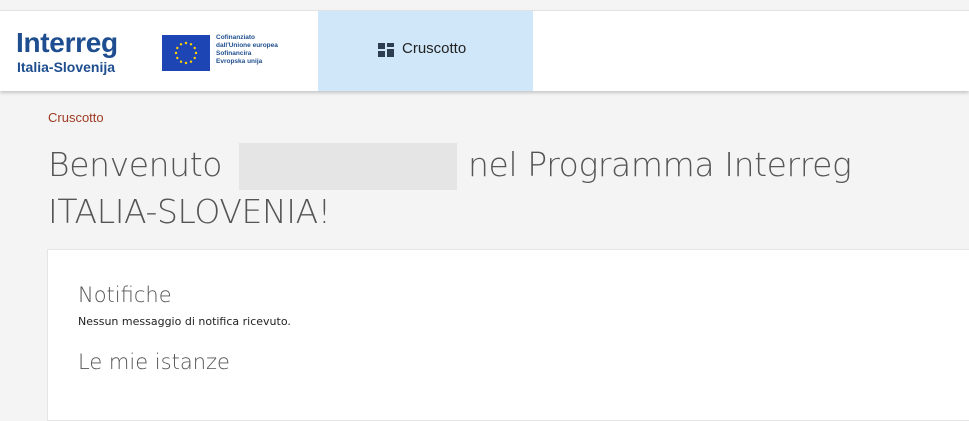  Describe the element at coordinates (67, 42) in the screenshot. I see `logo-title: Interreg` at that location.